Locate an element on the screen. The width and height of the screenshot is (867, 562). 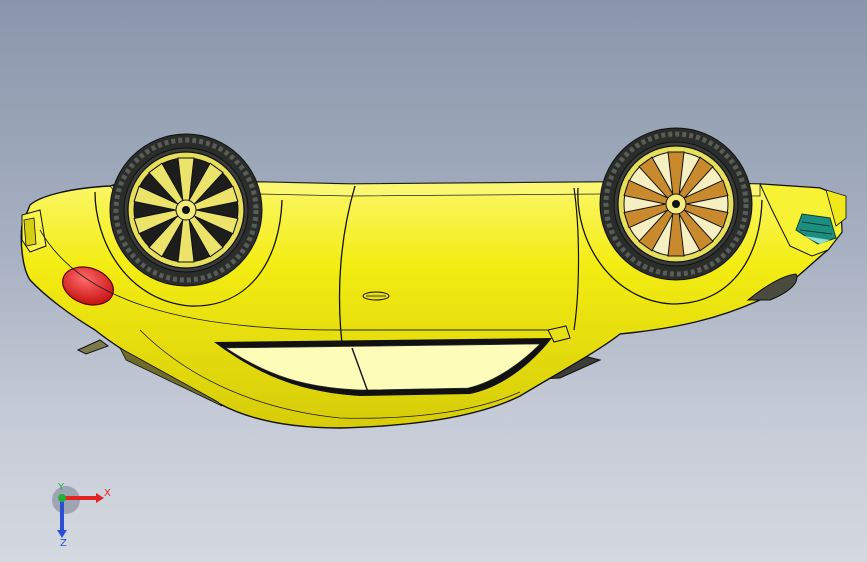
axis-triad: X Y Z is located at coordinates (81, 515).